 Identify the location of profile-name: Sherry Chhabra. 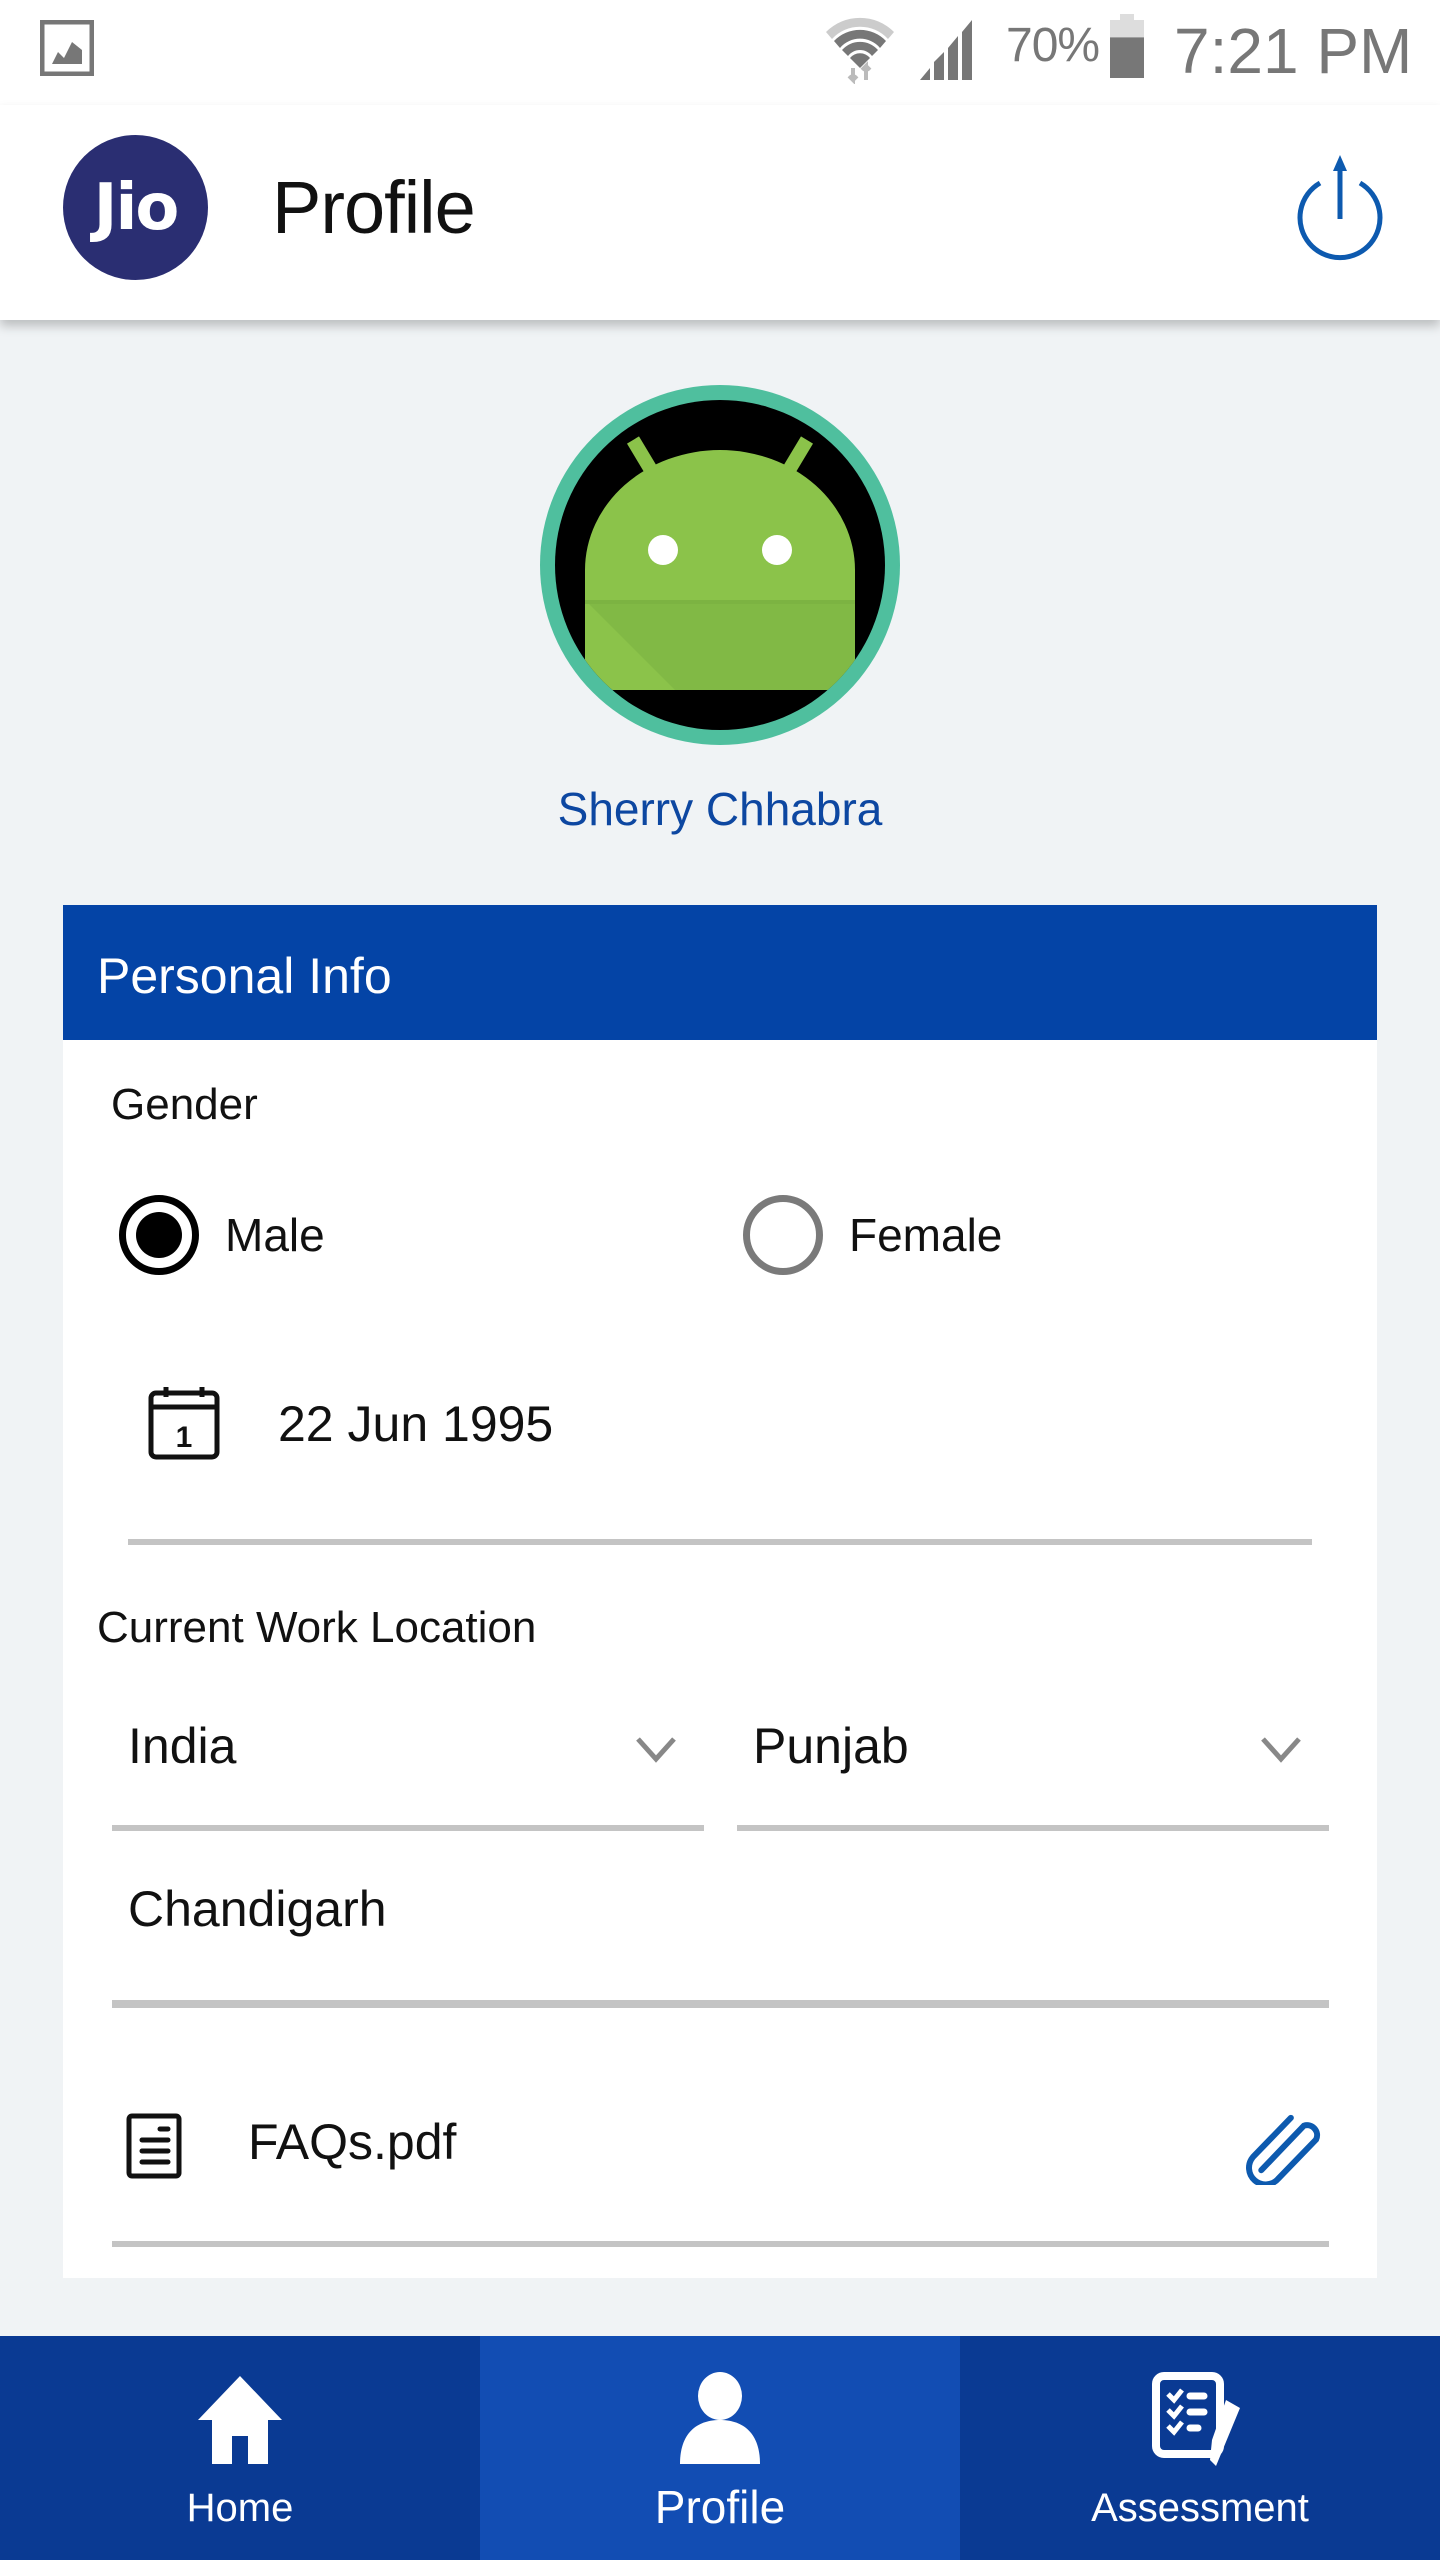
(720, 809).